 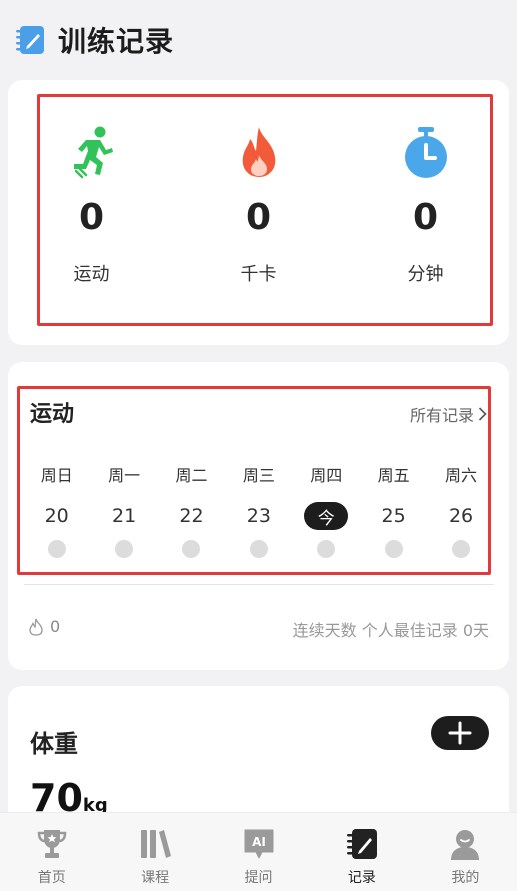 I want to click on day-column: 周日 20, so click(x=56, y=510).